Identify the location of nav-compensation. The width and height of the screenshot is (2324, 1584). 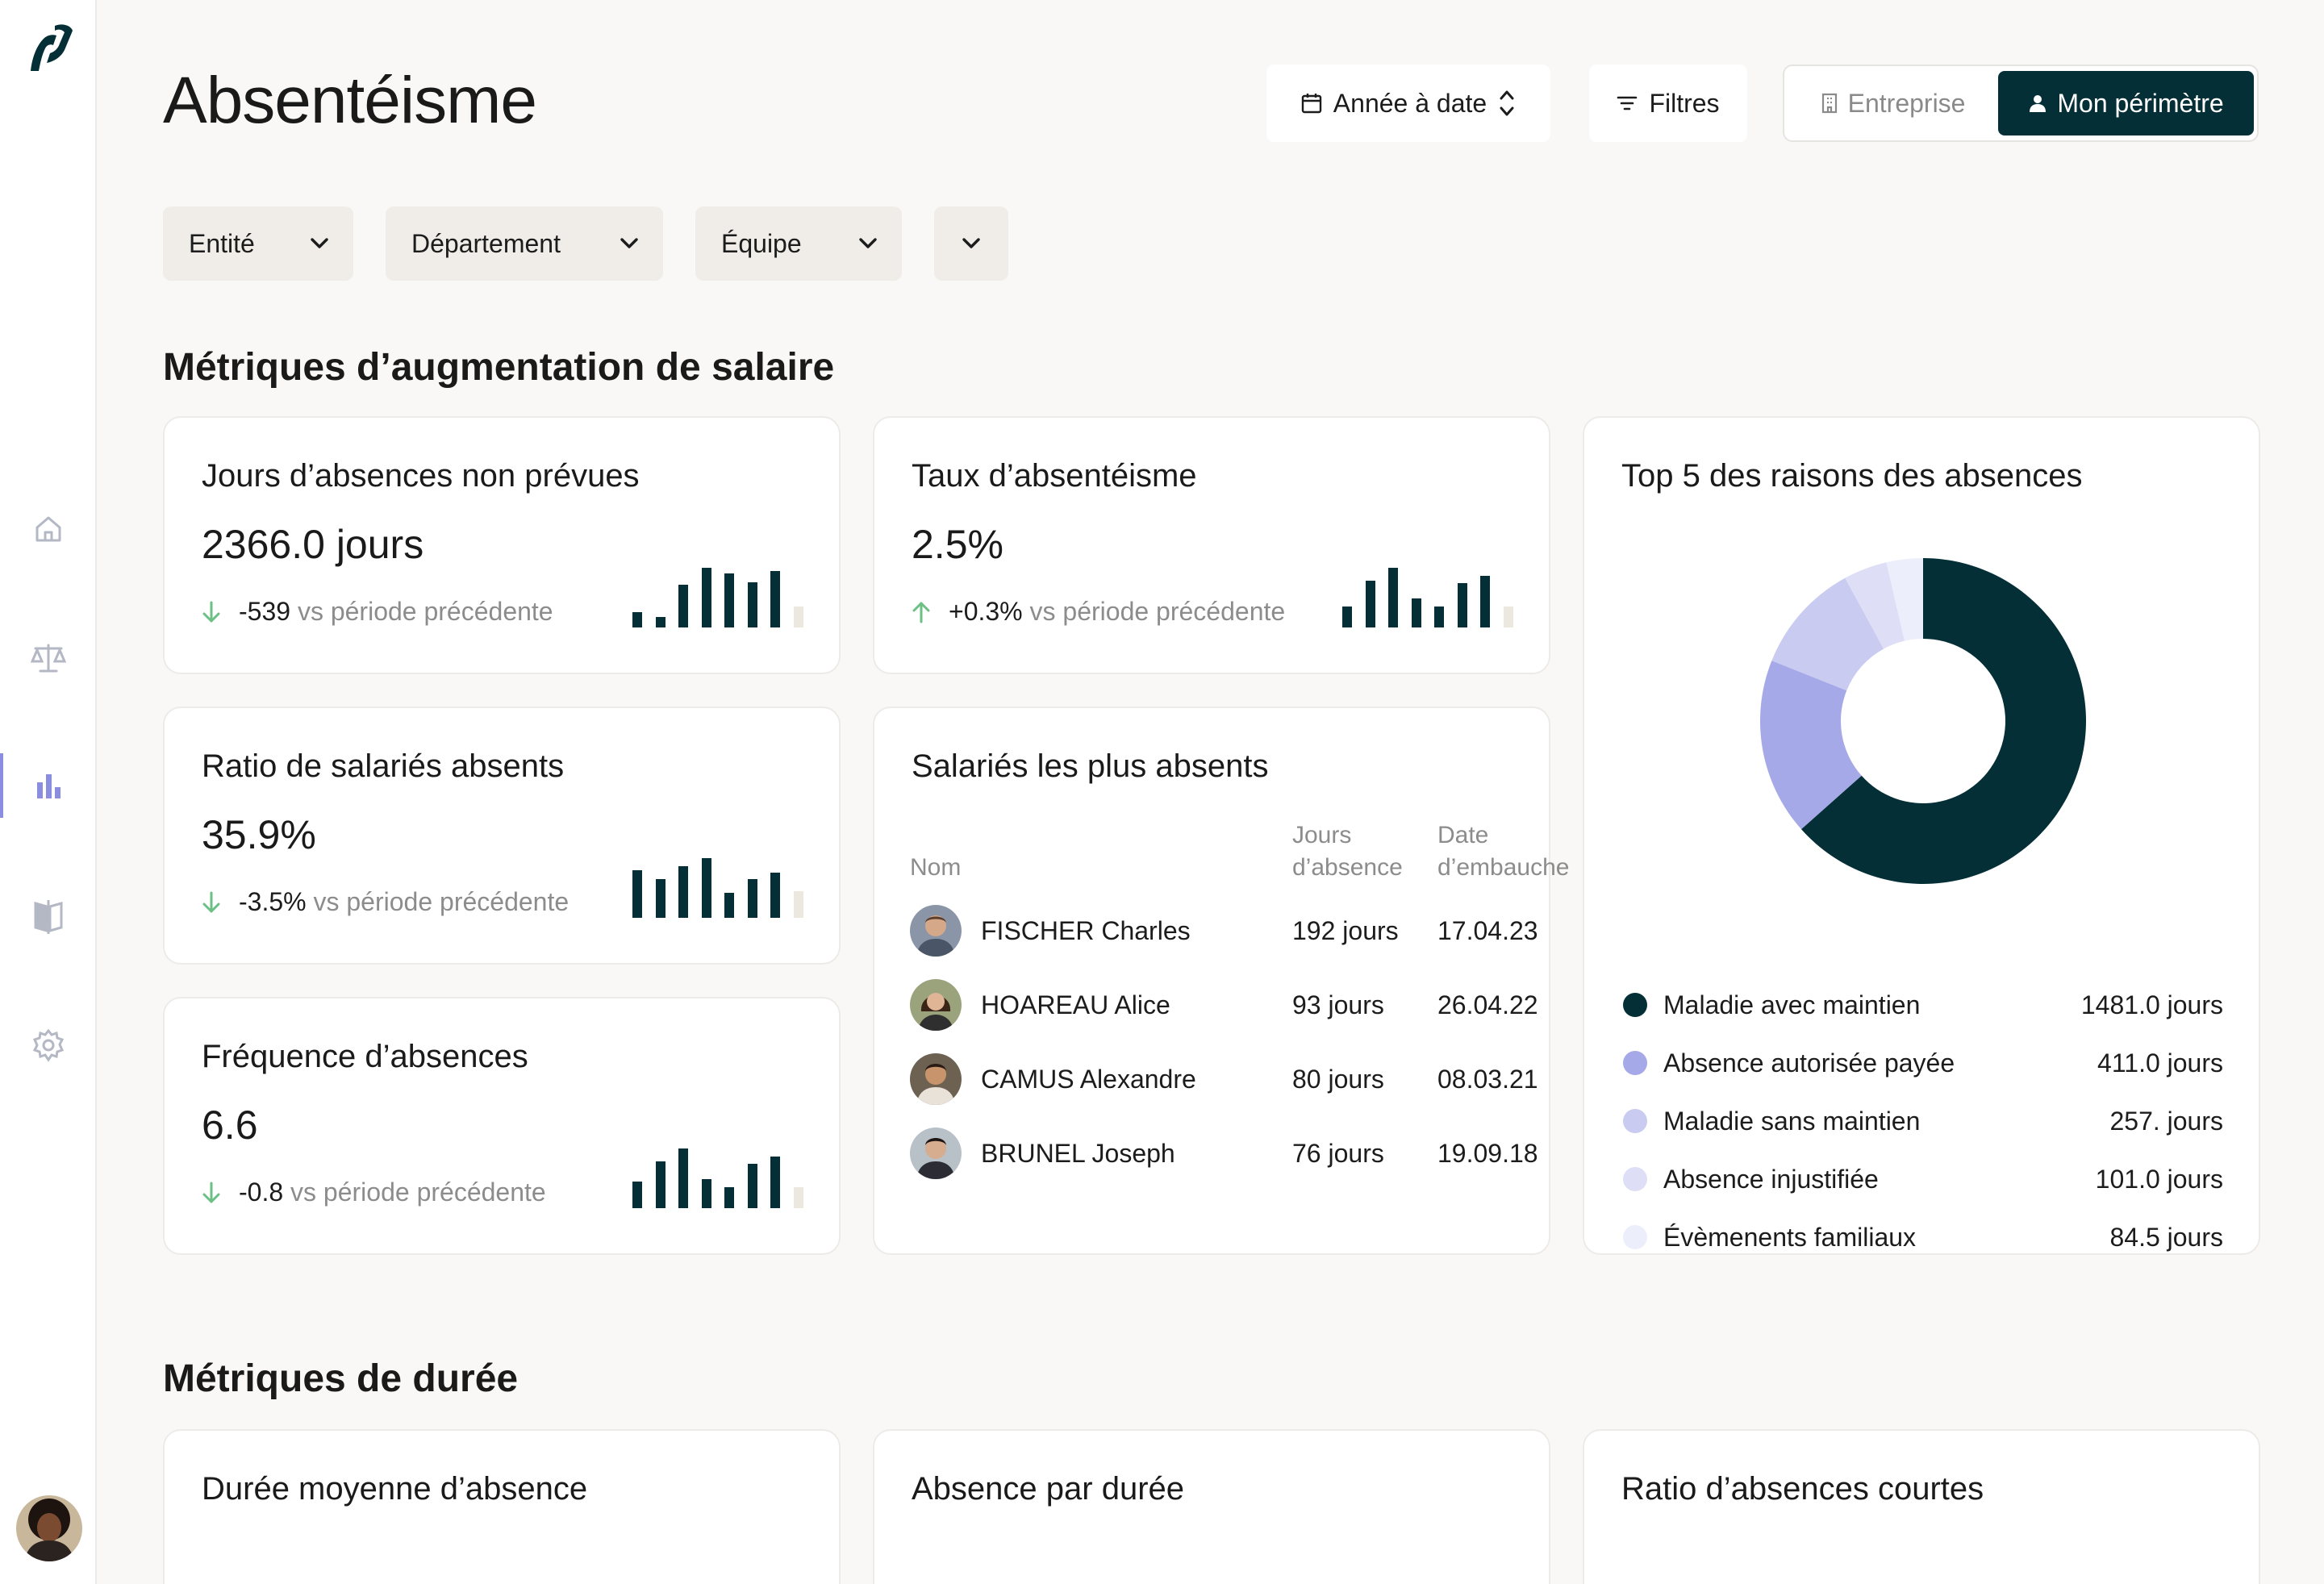
(48, 658).